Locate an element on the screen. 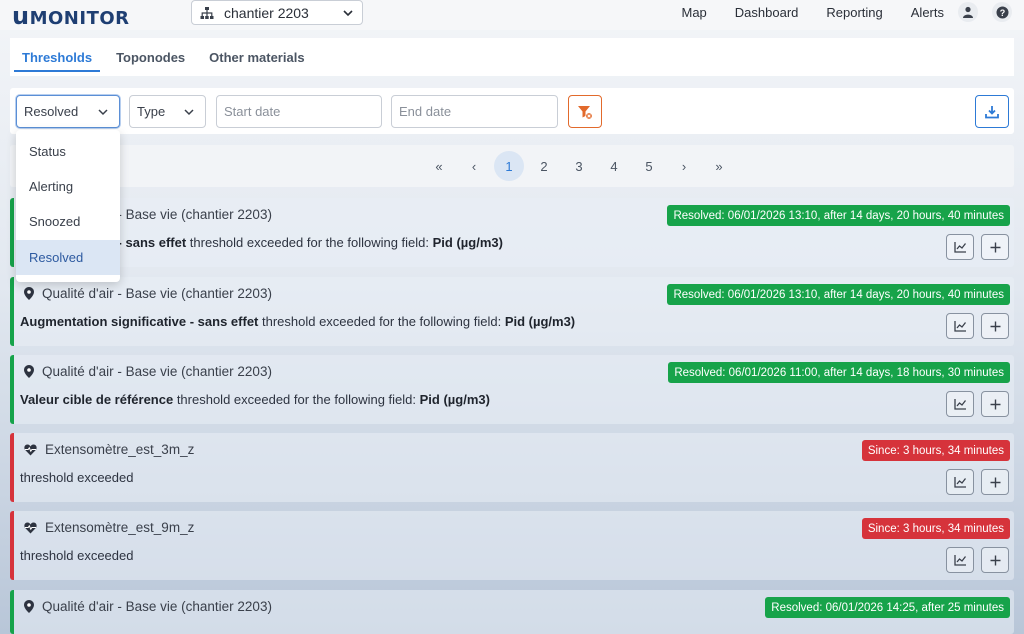  user-button is located at coordinates (968, 12).